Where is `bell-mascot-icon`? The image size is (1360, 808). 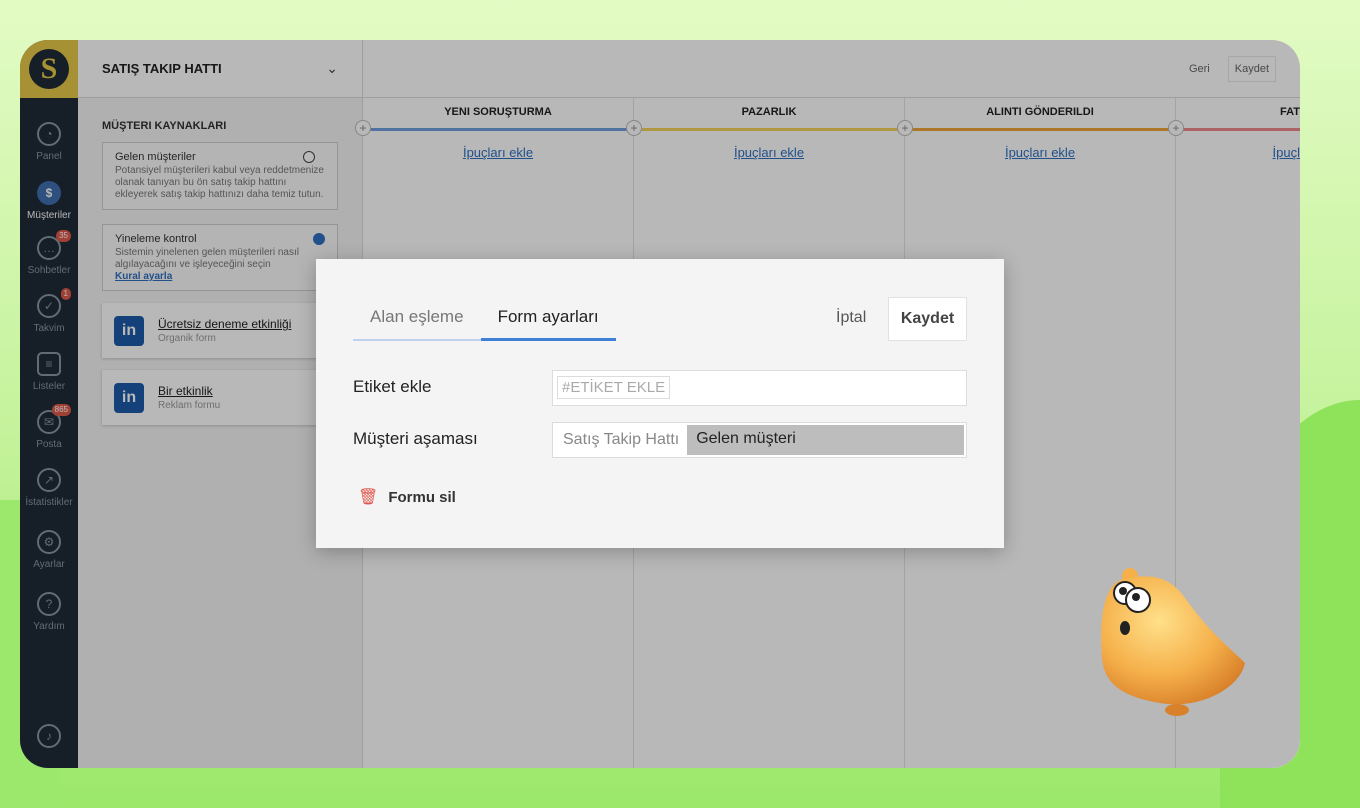
bell-mascot-icon is located at coordinates (1173, 642).